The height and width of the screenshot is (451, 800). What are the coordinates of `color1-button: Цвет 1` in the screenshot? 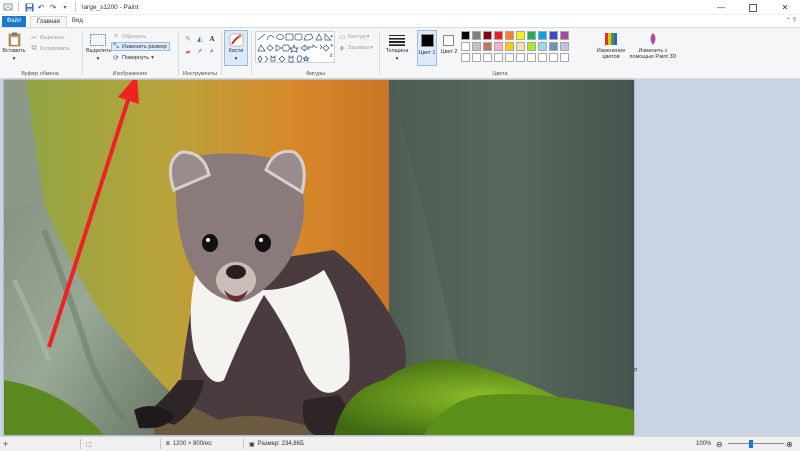 It's located at (427, 48).